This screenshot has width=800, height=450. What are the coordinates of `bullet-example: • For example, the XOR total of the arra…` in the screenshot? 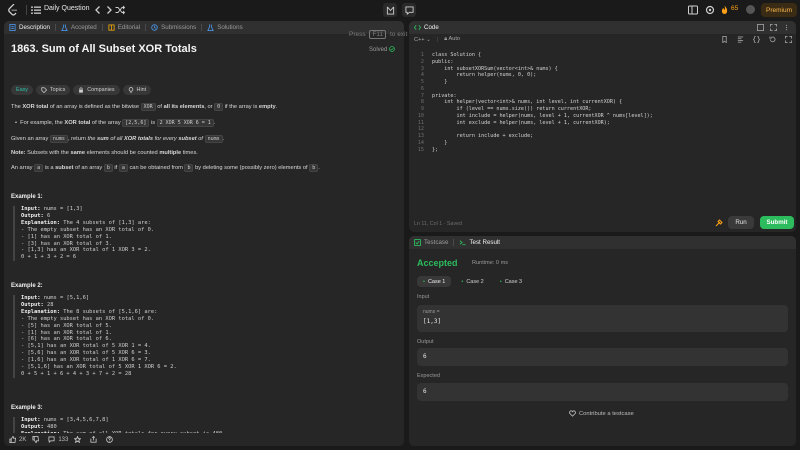 It's located at (115, 123).